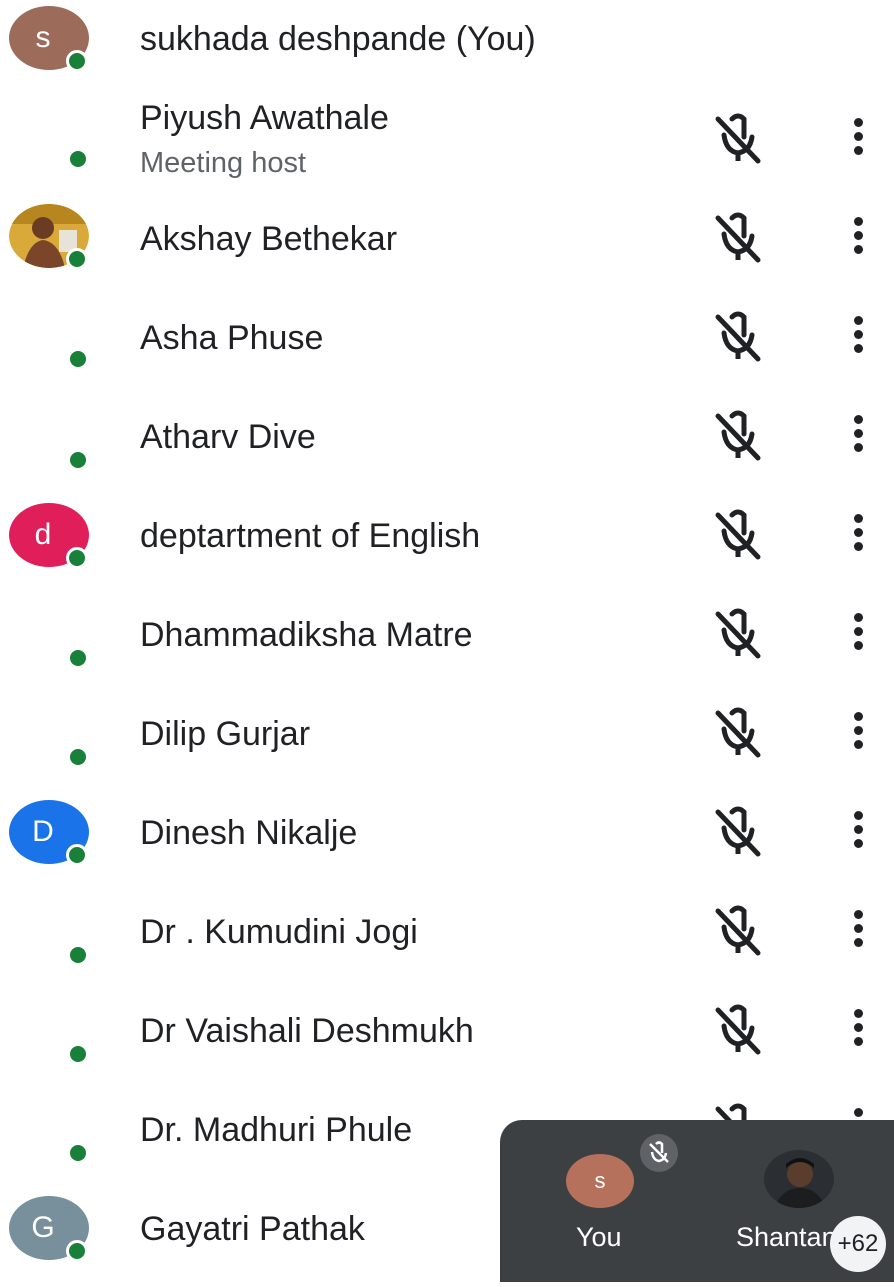 The height and width of the screenshot is (1287, 894). Describe the element at coordinates (232, 338) in the screenshot. I see `participant-name: Asha Phuse` at that location.